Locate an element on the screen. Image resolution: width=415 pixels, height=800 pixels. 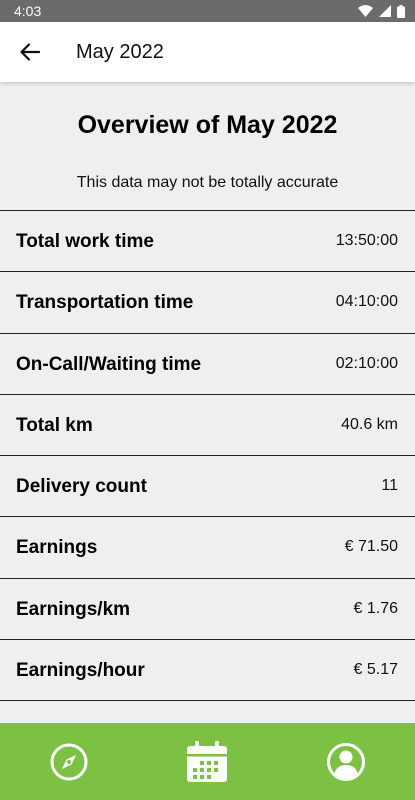
stat-value: 02:10:00 is located at coordinates (366, 363).